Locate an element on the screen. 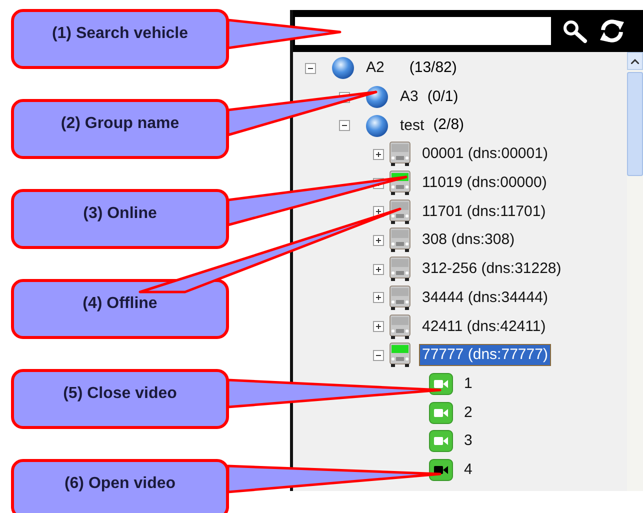 The width and height of the screenshot is (643, 513). tree-node-label: 11019 (dns:00000) is located at coordinates (484, 183).